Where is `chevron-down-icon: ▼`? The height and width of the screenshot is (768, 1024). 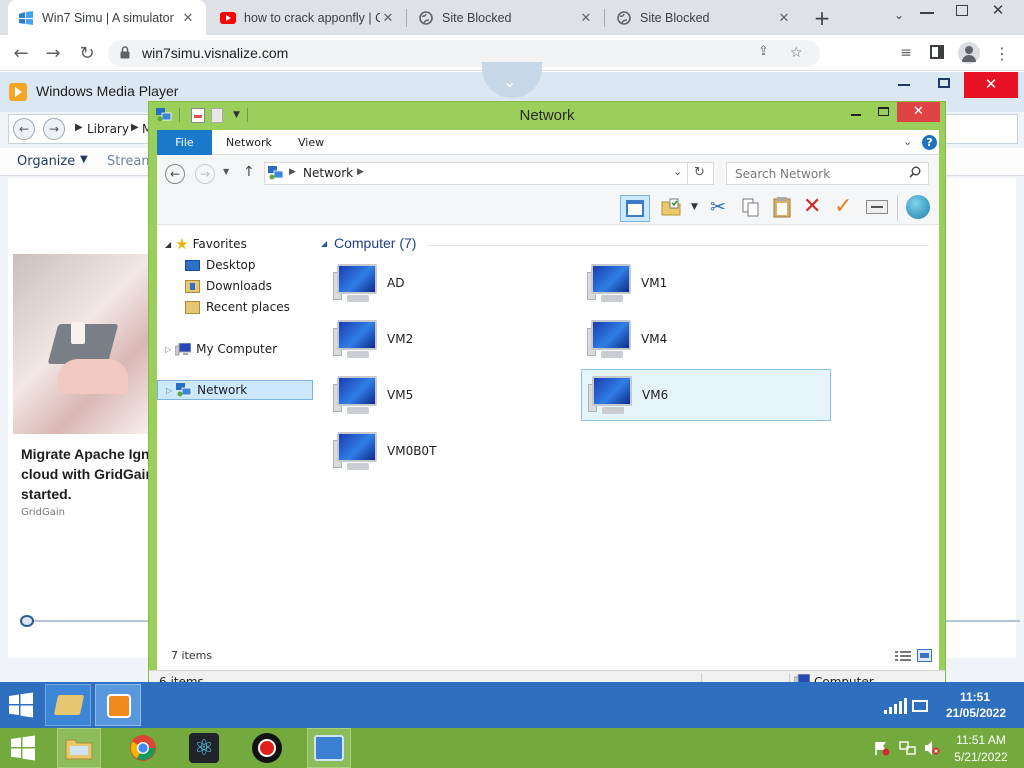
chevron-down-icon: ▼ is located at coordinates (694, 207).